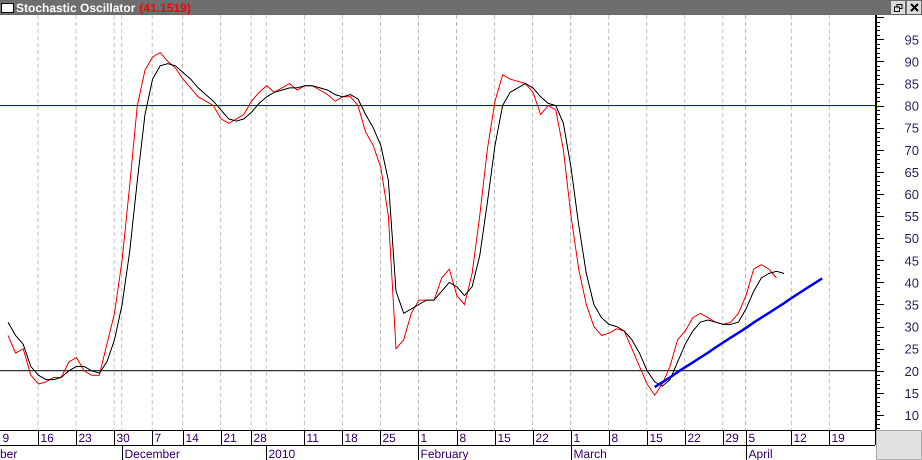 The image size is (922, 460). Describe the element at coordinates (911, 62) in the screenshot. I see `tick-label: 90` at that location.